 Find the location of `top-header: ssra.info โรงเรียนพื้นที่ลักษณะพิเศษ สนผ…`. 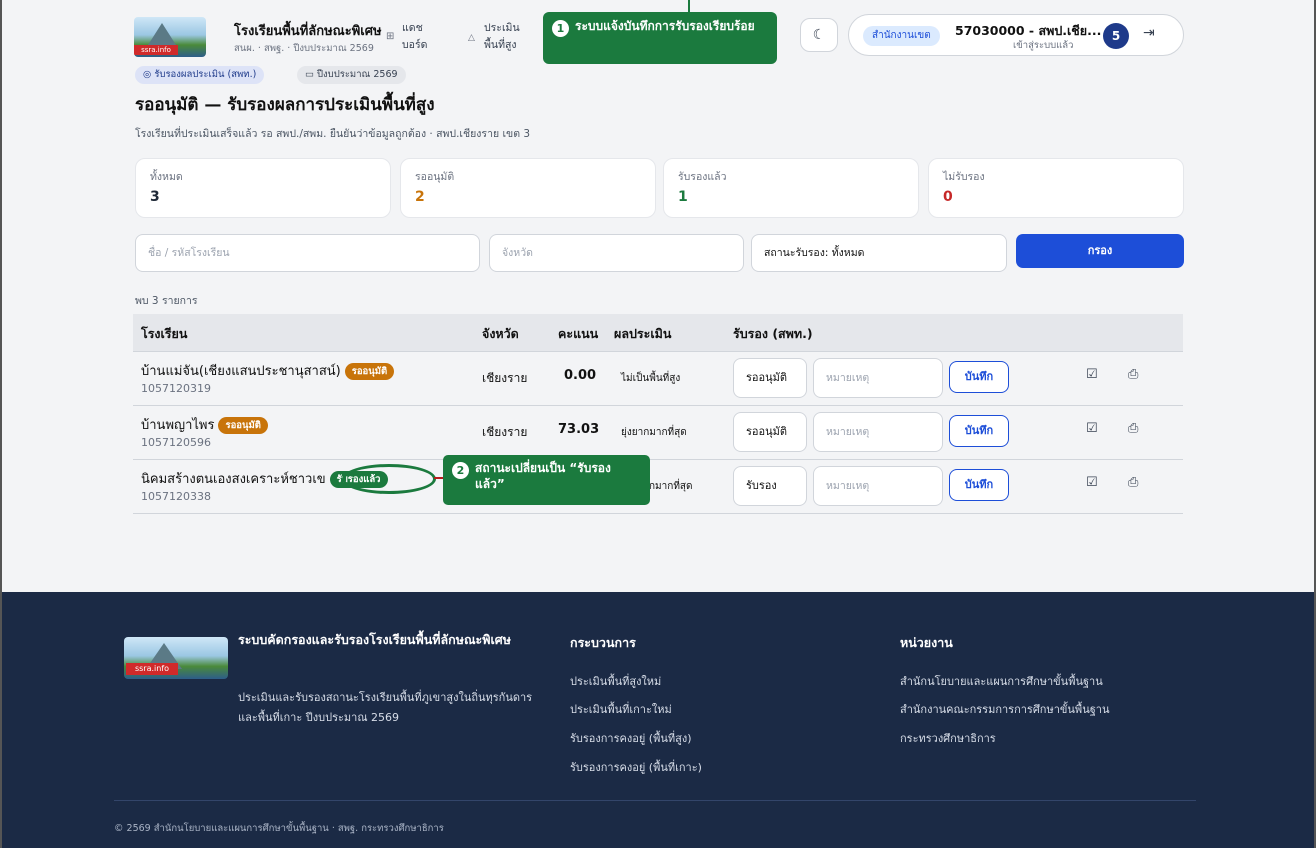

top-header: ssra.info โรงเรียนพื้นที่ลักษณะพิเศษ สนผ… is located at coordinates (652, 32).